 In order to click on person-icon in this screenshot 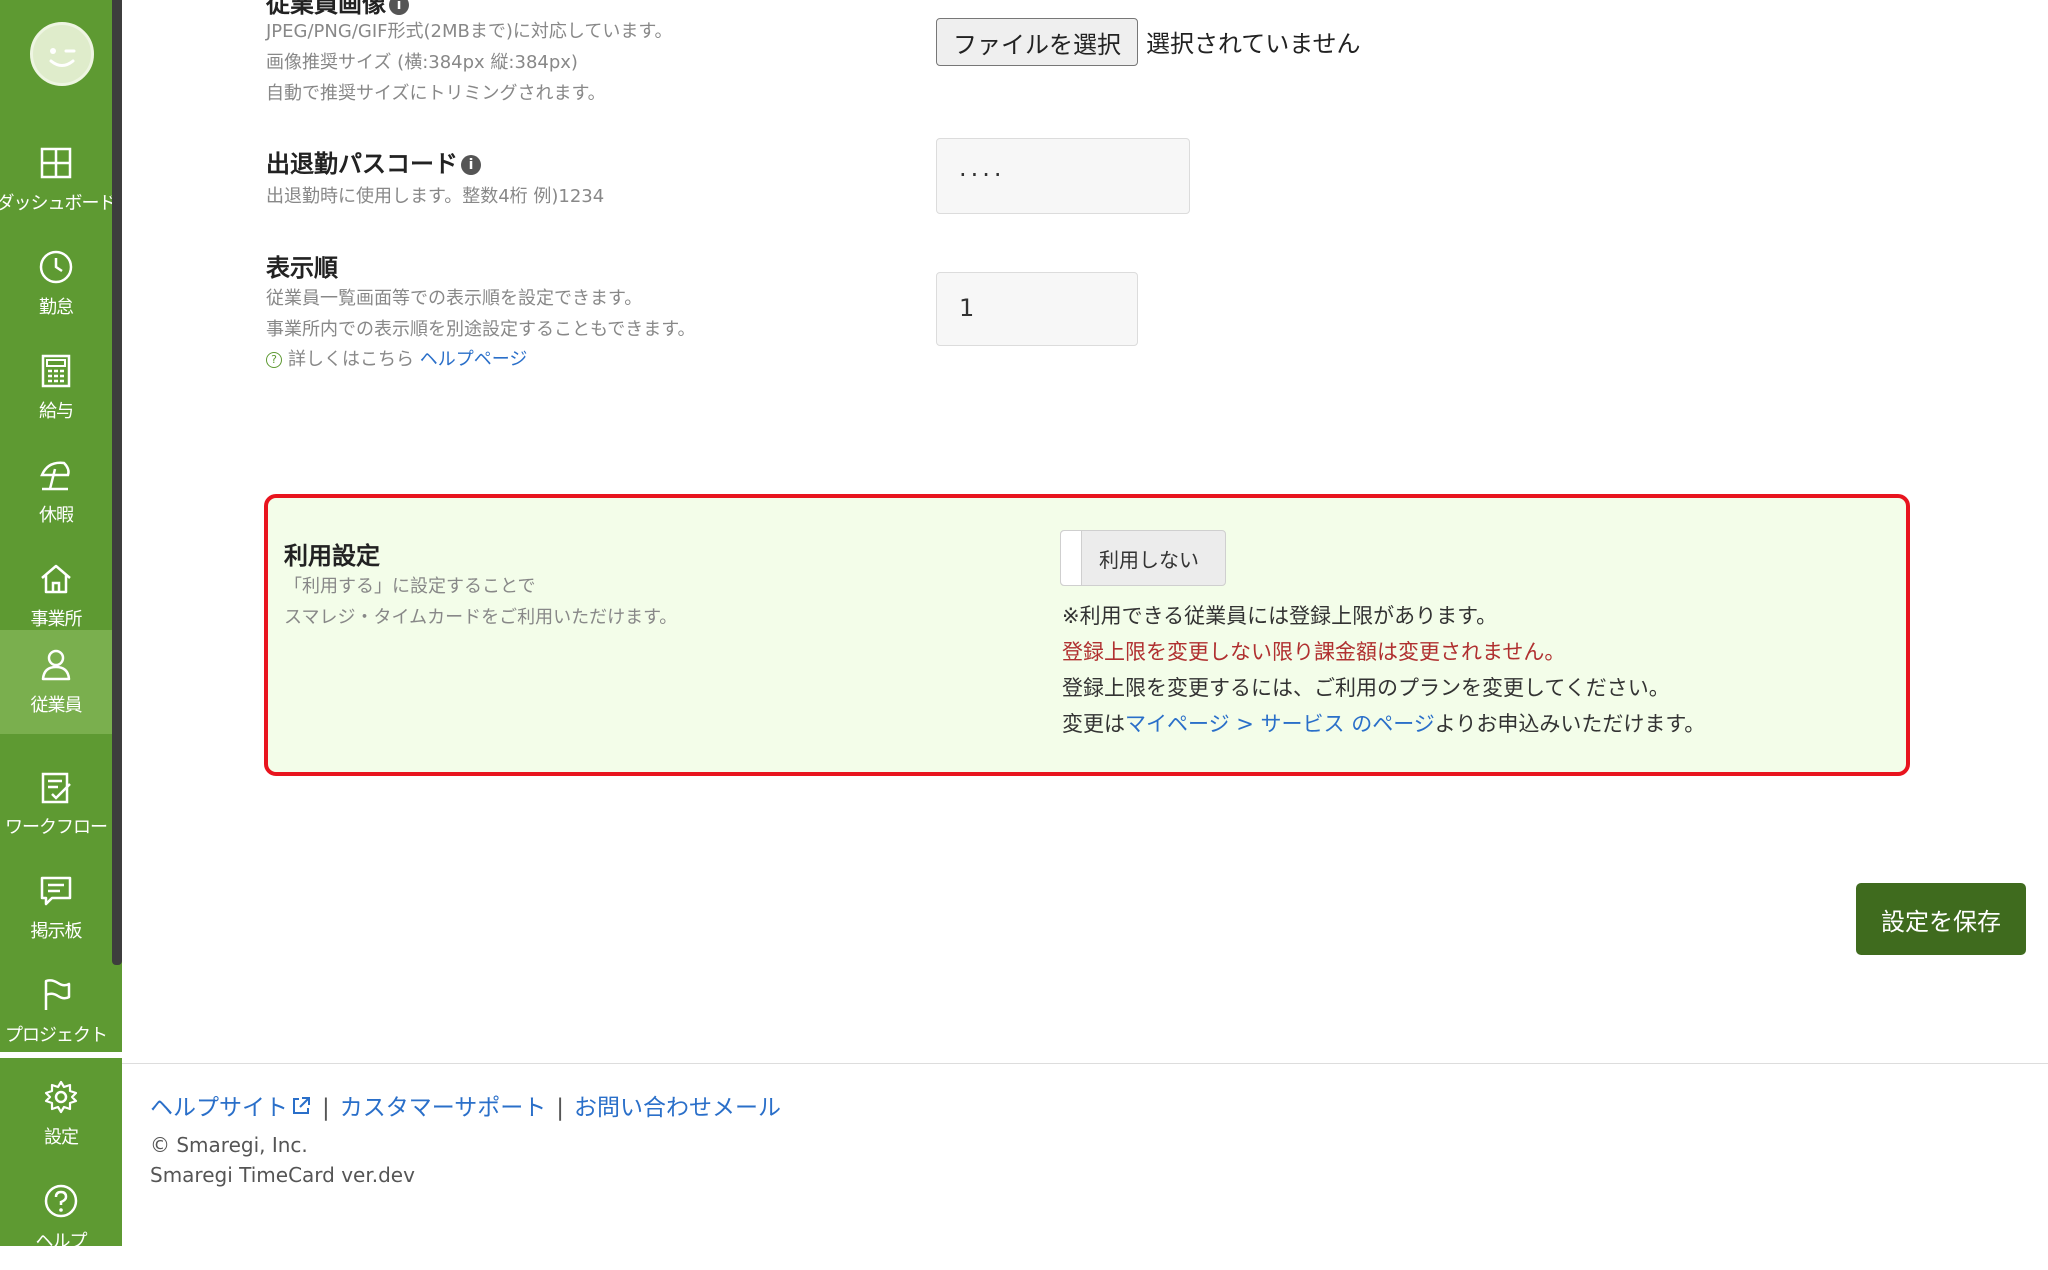, I will do `click(56, 665)`.